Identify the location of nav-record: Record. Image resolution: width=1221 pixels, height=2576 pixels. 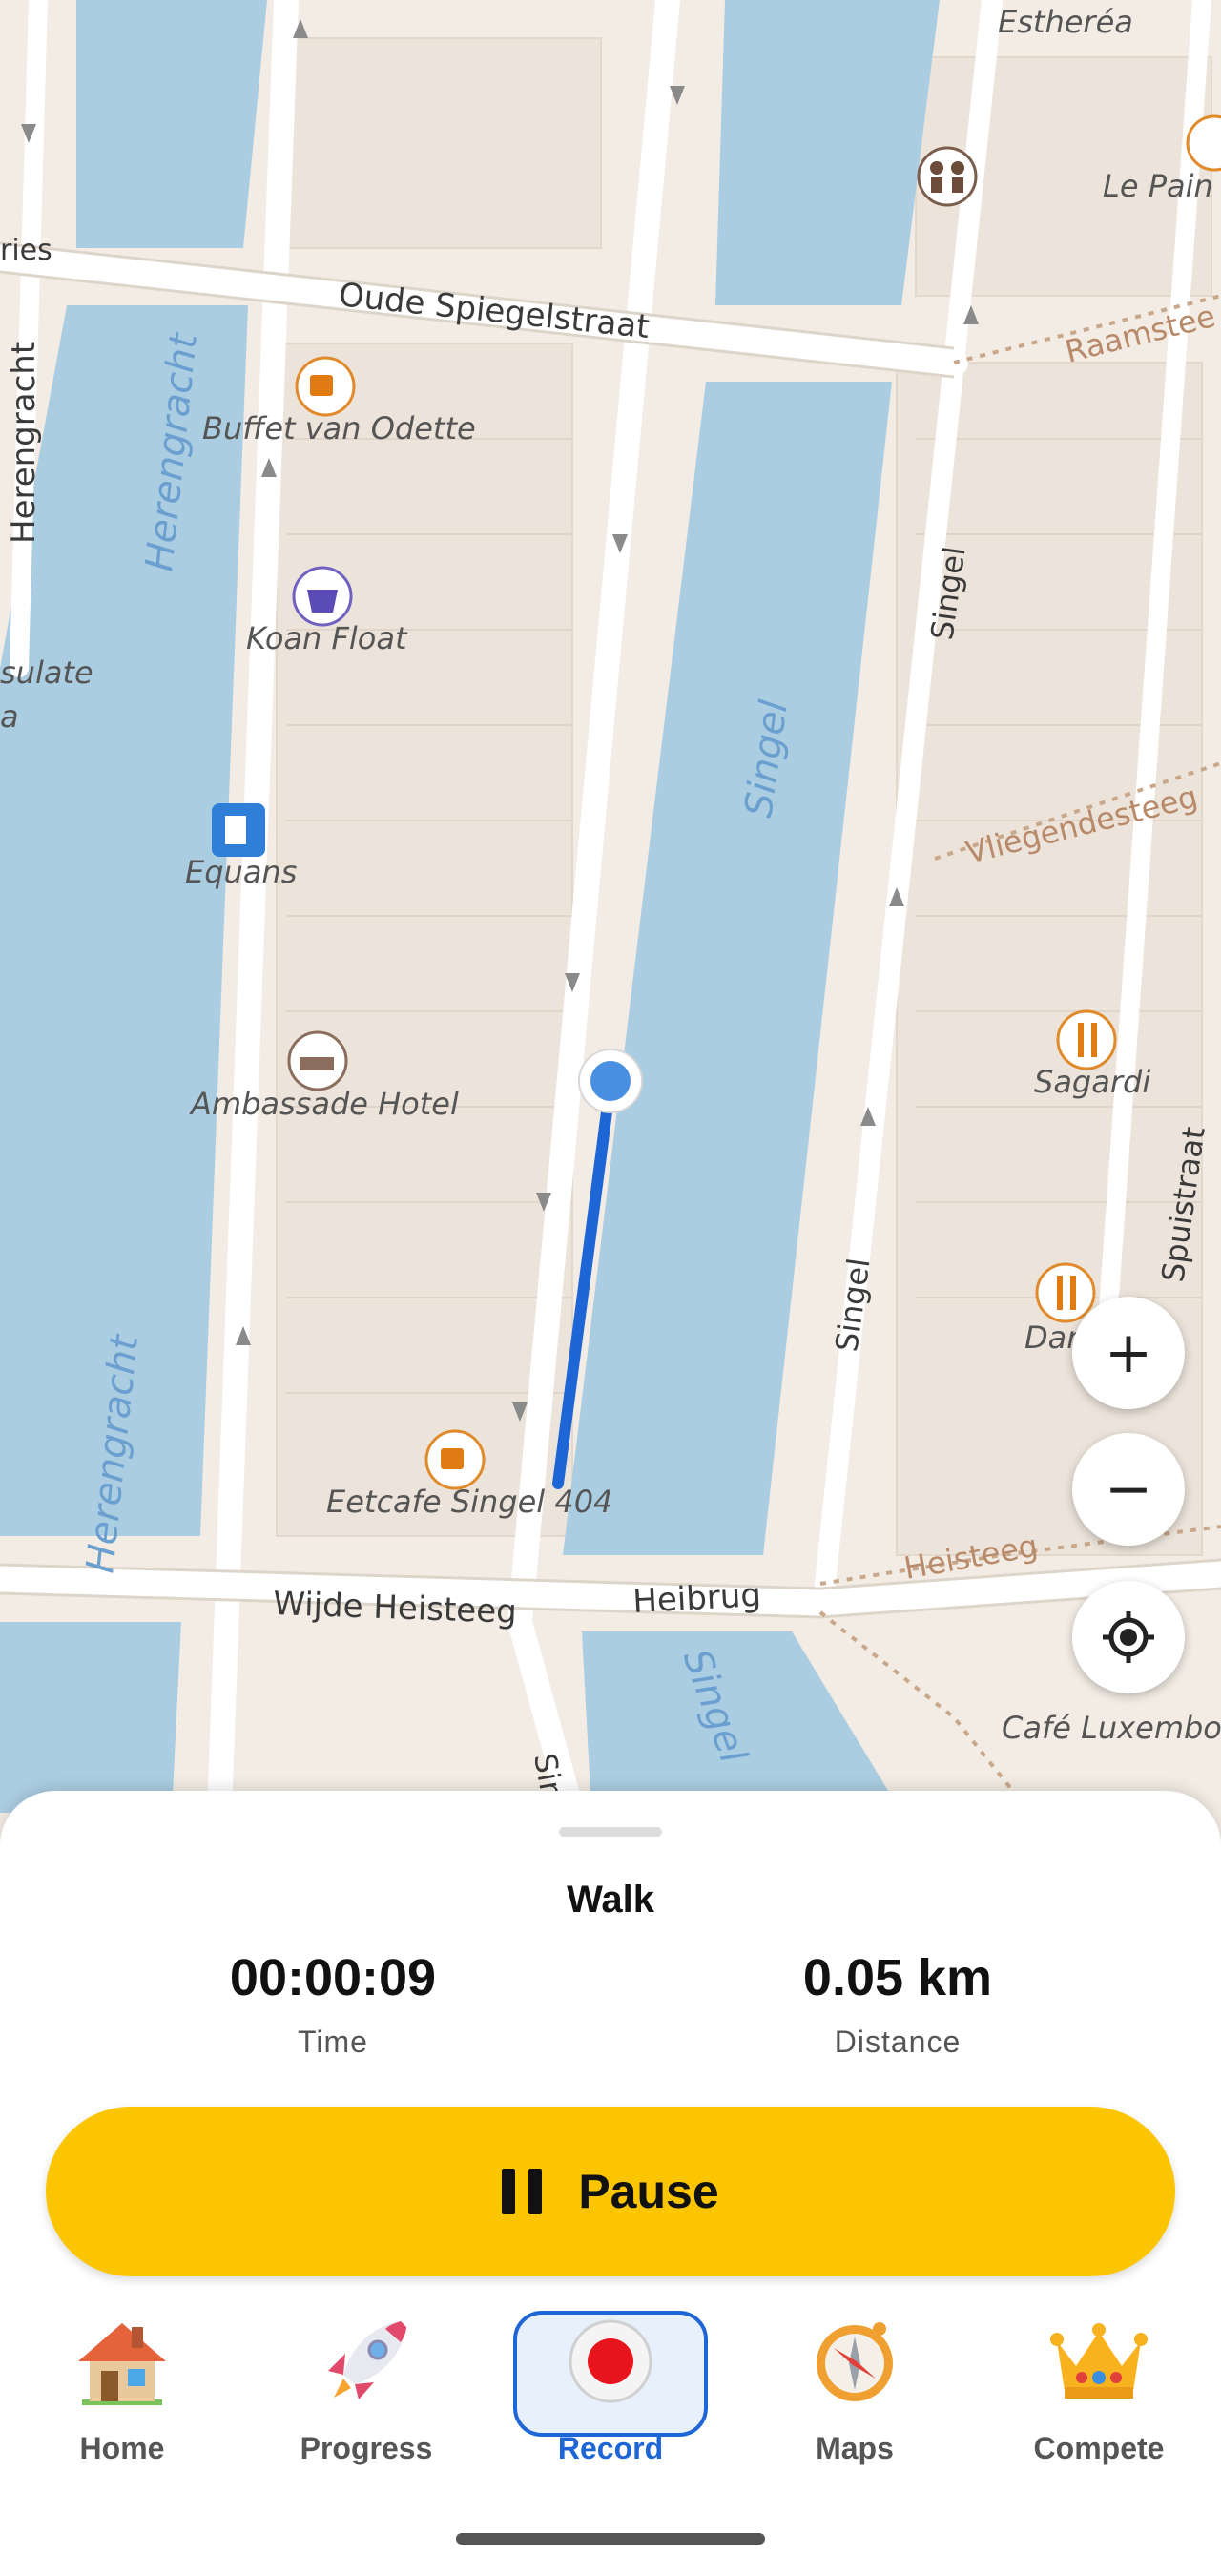
(610, 2395).